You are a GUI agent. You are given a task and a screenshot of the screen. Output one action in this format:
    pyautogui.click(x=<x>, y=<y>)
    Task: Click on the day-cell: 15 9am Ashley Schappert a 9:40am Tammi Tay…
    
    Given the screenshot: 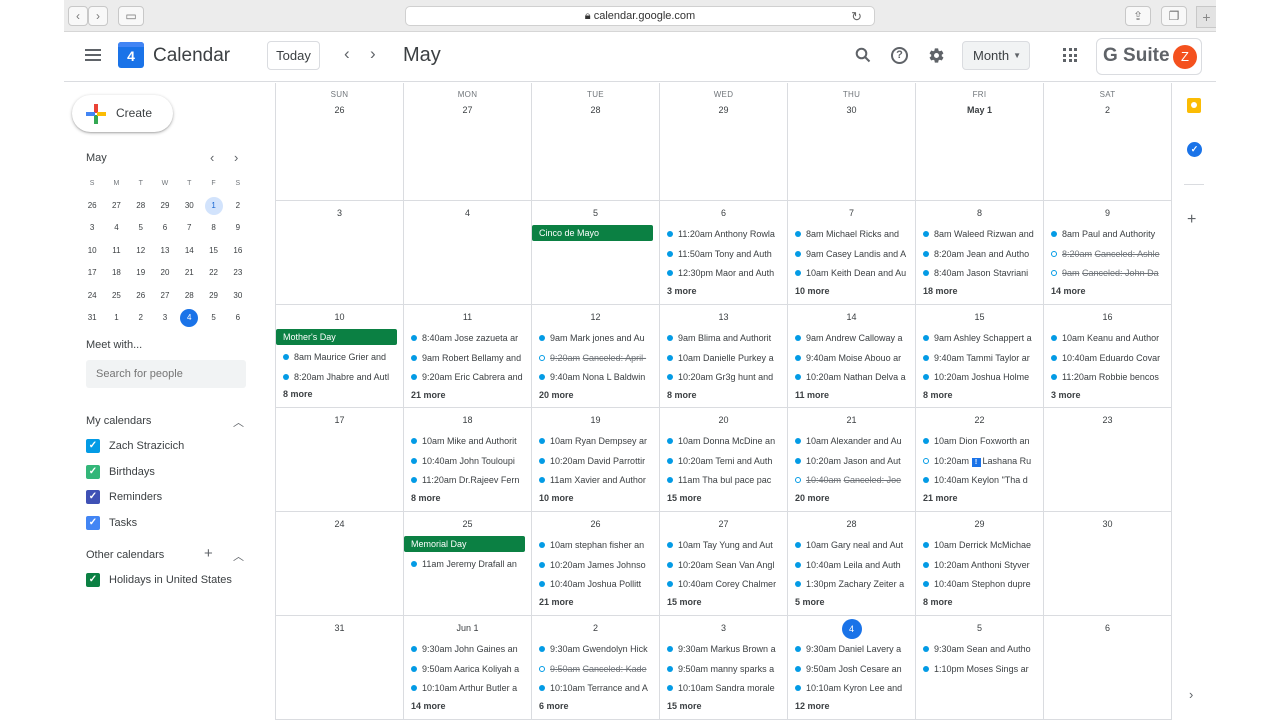 What is the action you would take?
    pyautogui.click(x=980, y=356)
    